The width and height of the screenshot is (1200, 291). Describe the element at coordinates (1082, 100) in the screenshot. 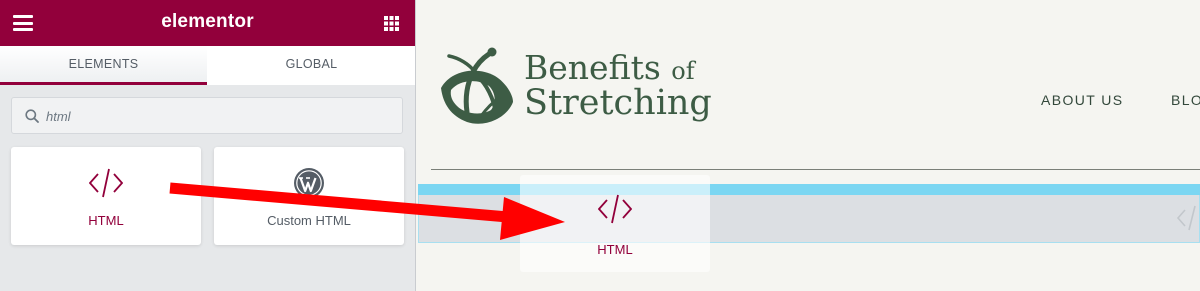

I see `nav-about-us: ABOUT US` at that location.